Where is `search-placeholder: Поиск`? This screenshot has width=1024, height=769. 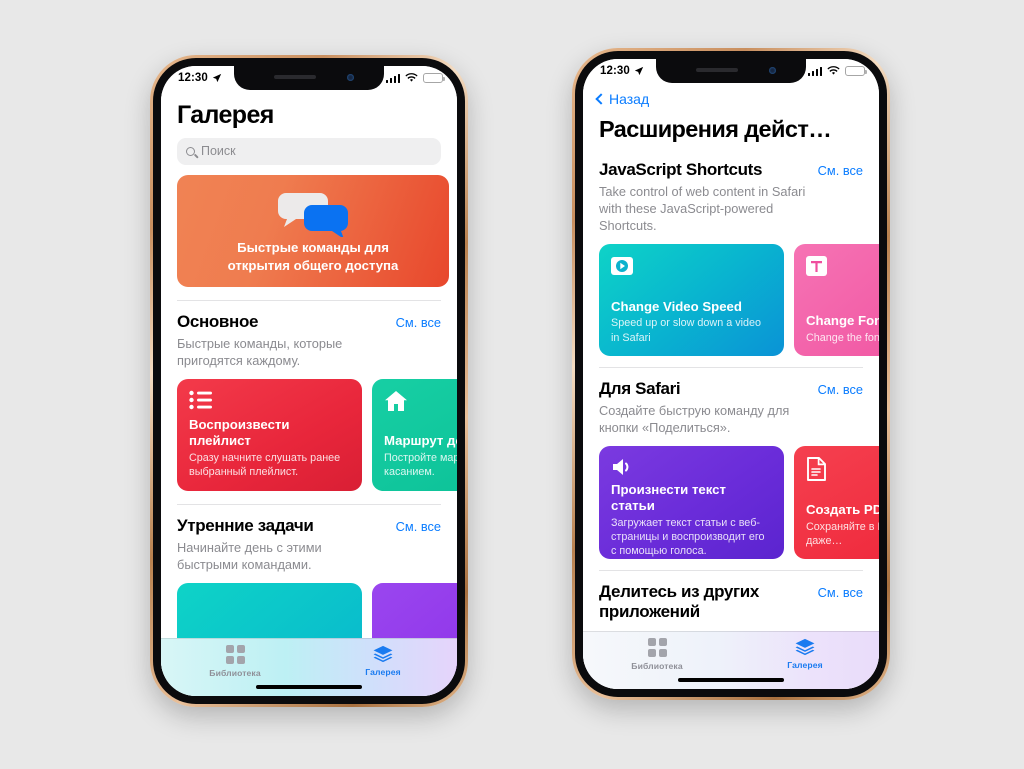 search-placeholder: Поиск is located at coordinates (218, 151).